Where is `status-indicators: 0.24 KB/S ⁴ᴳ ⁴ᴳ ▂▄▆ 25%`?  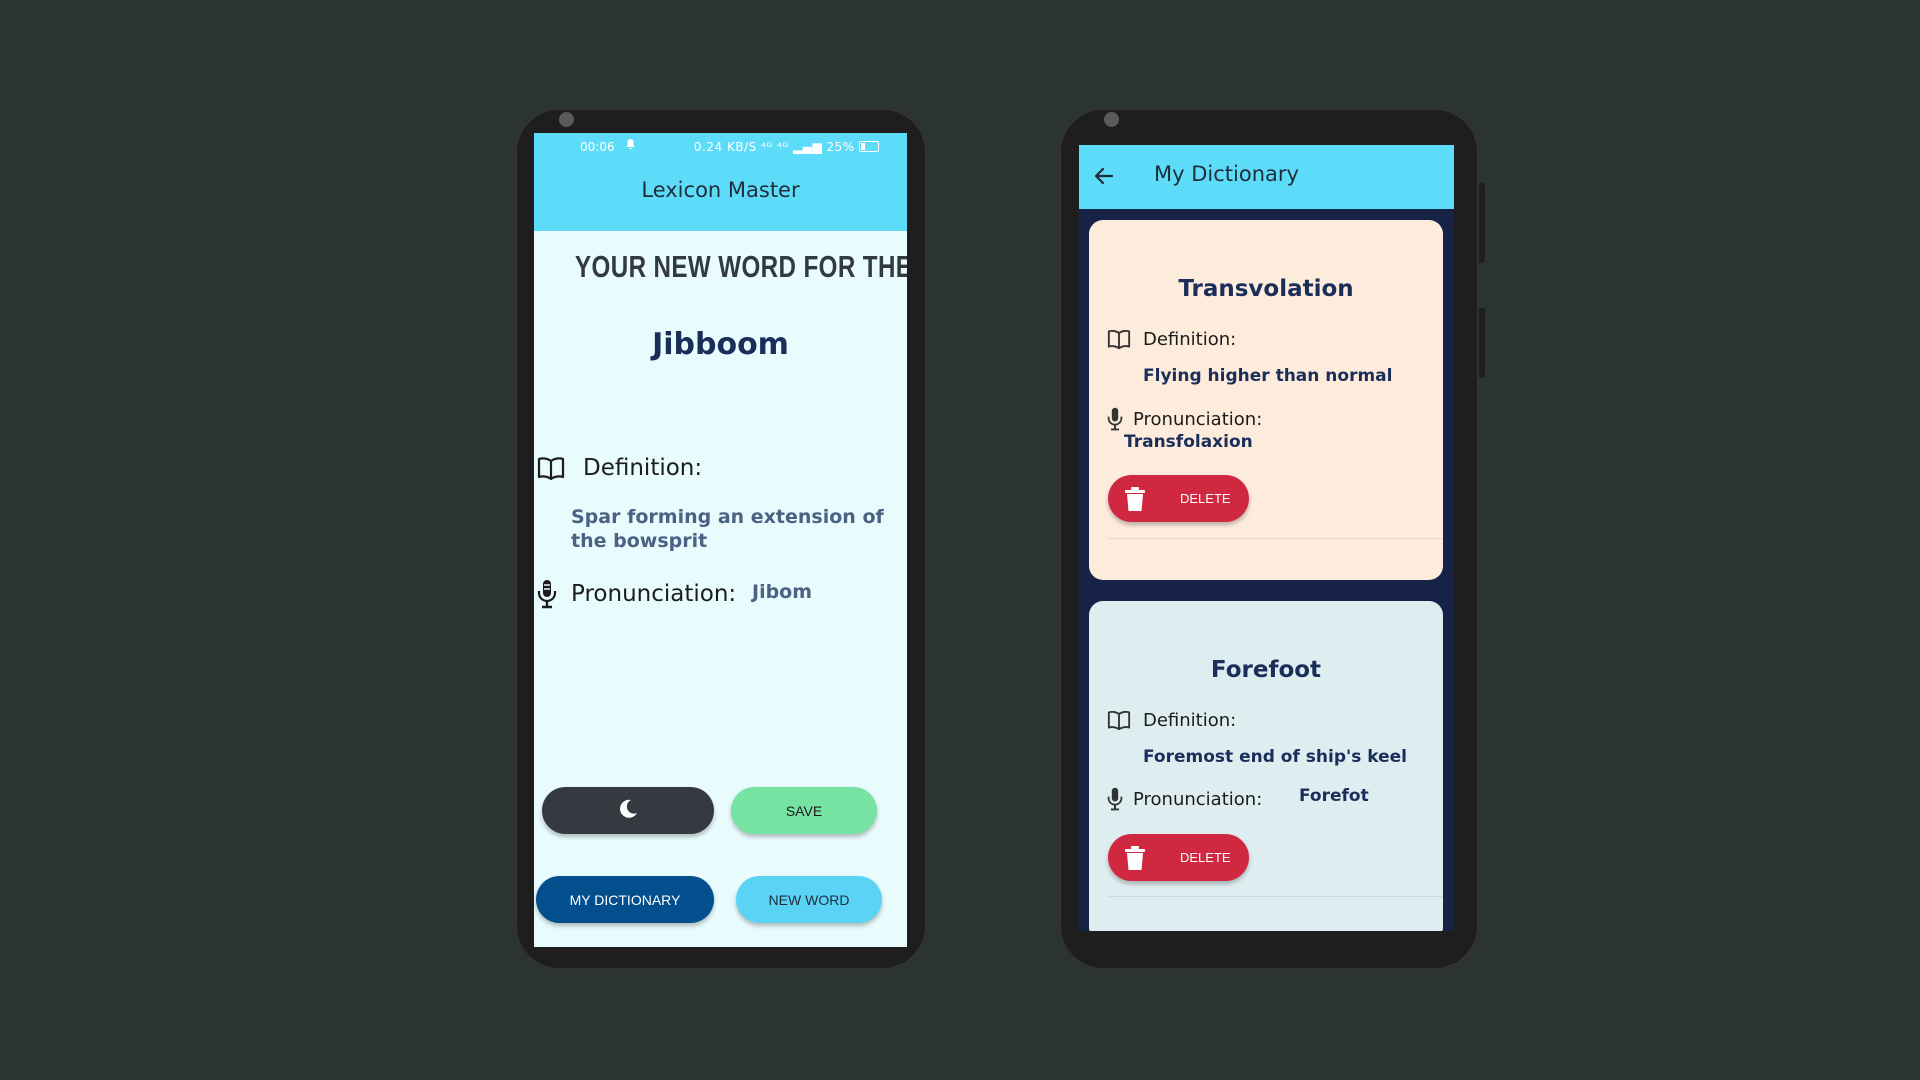
status-indicators: 0.24 KB/S ⁴ᴳ ⁴ᴳ ▂▄▆ 25% is located at coordinates (786, 147).